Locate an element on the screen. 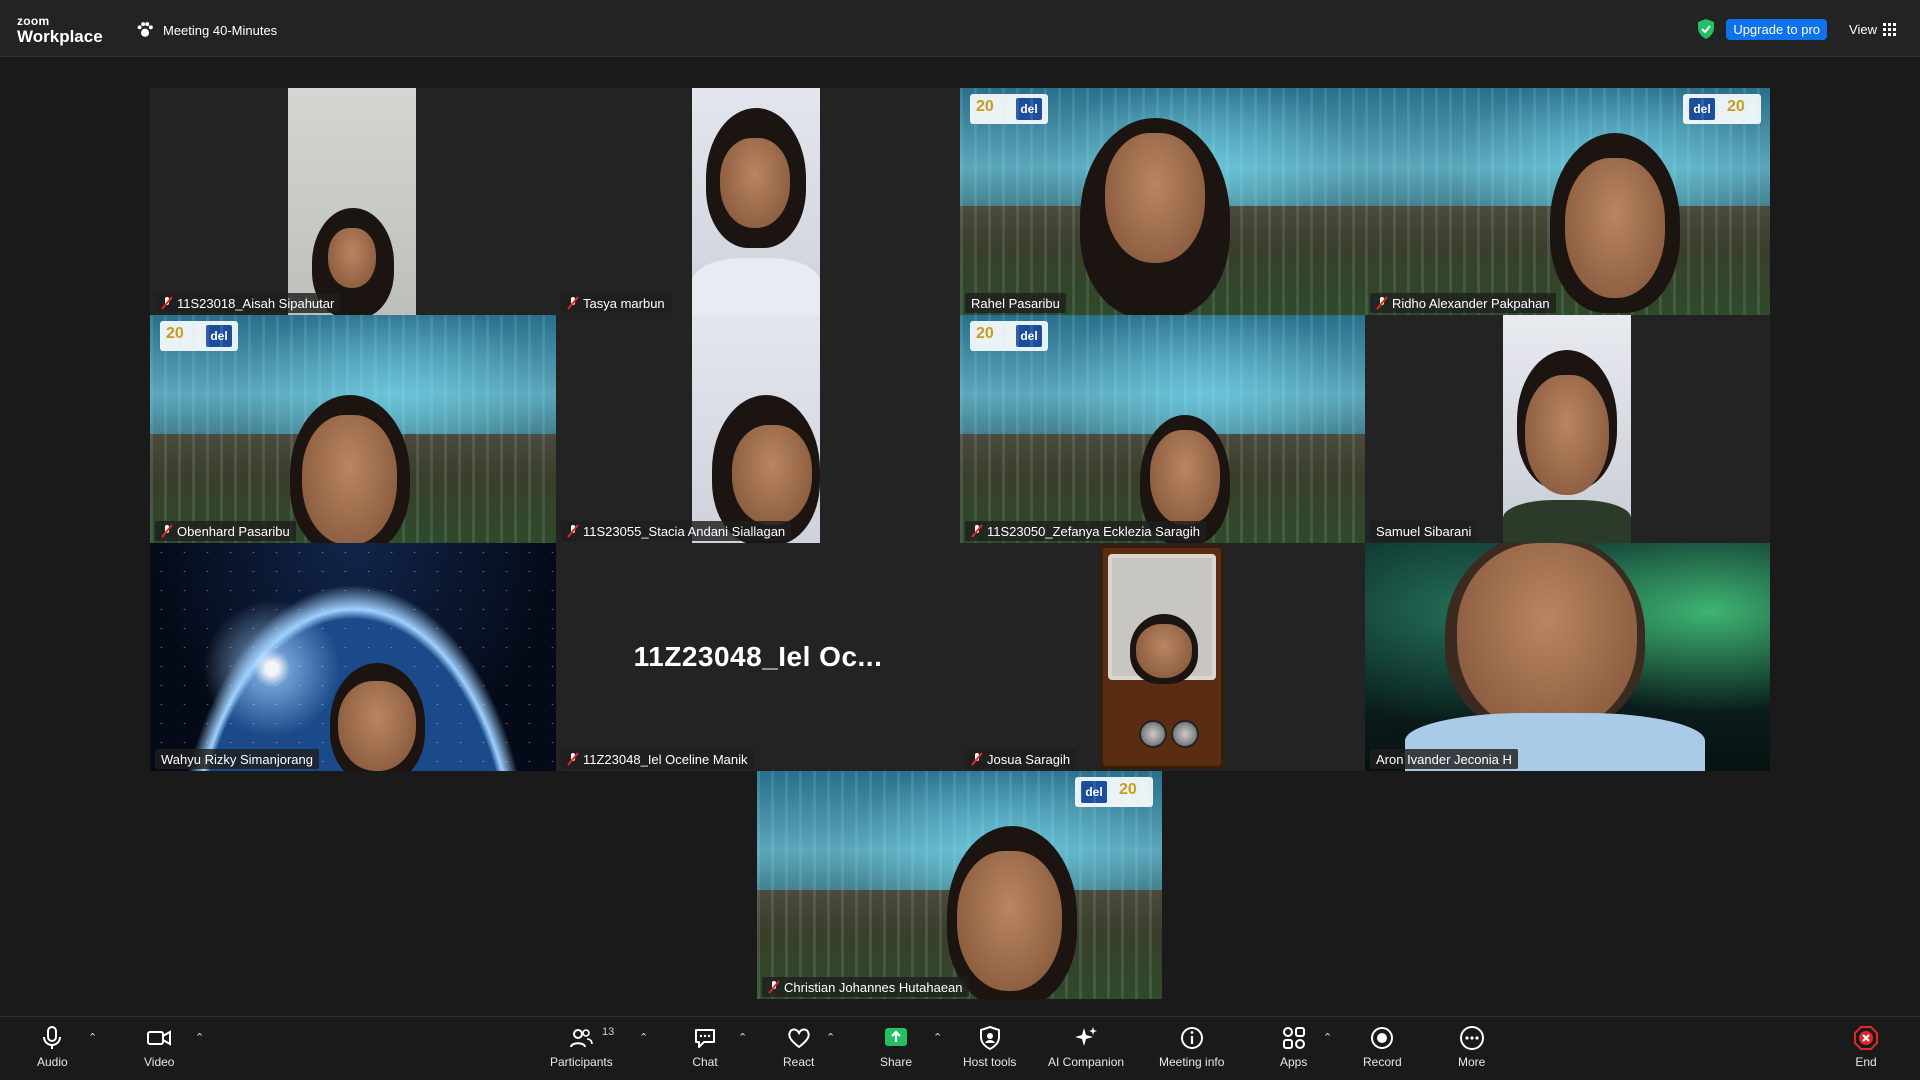  grid-view-icon is located at coordinates (1889, 29).